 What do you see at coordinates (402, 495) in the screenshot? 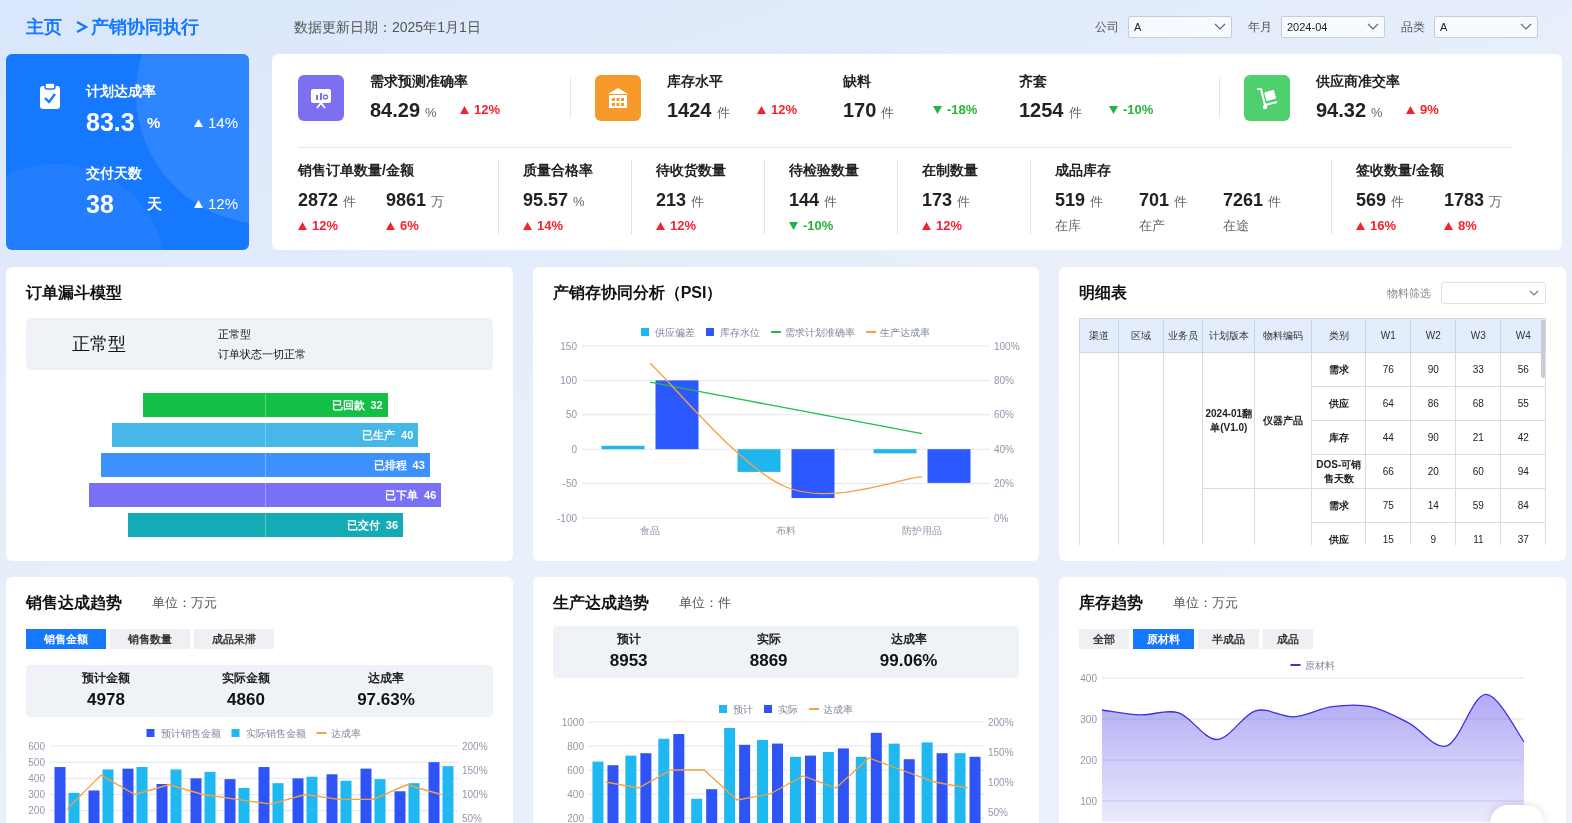
I see `stage-label: 已下单` at bounding box center [402, 495].